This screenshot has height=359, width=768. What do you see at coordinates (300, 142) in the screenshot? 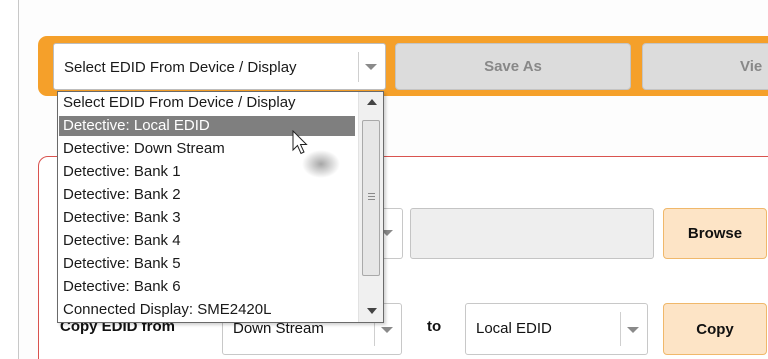
I see `mouse-cursor-icon` at bounding box center [300, 142].